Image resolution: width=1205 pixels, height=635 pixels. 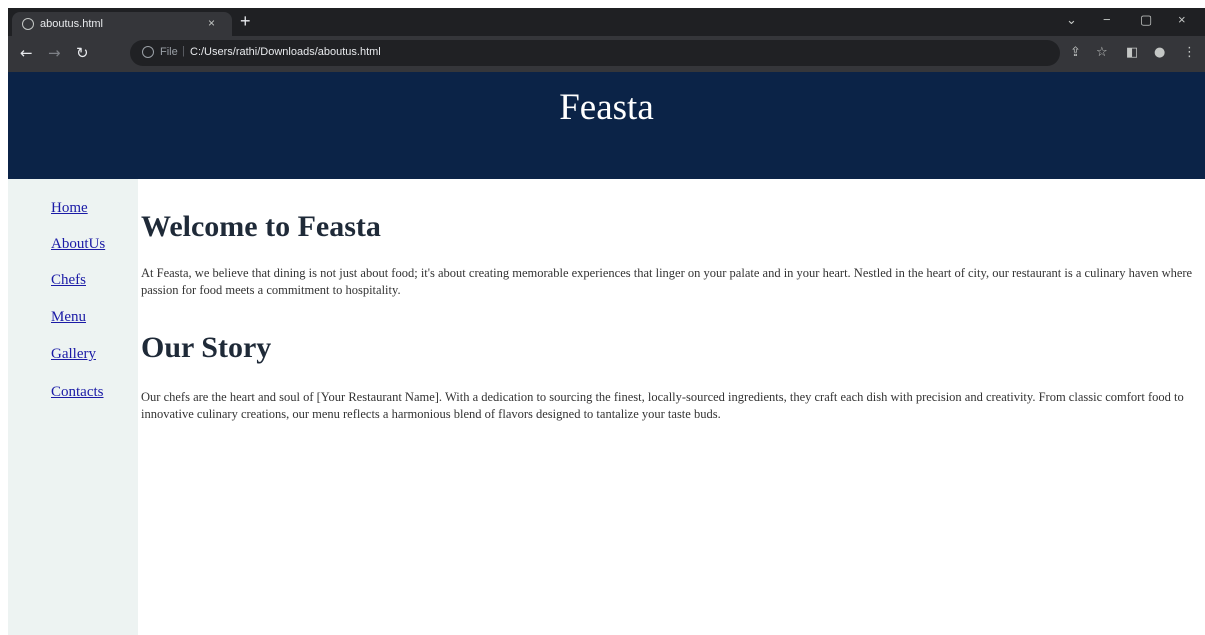 I want to click on url-scheme: File, so click(x=169, y=52).